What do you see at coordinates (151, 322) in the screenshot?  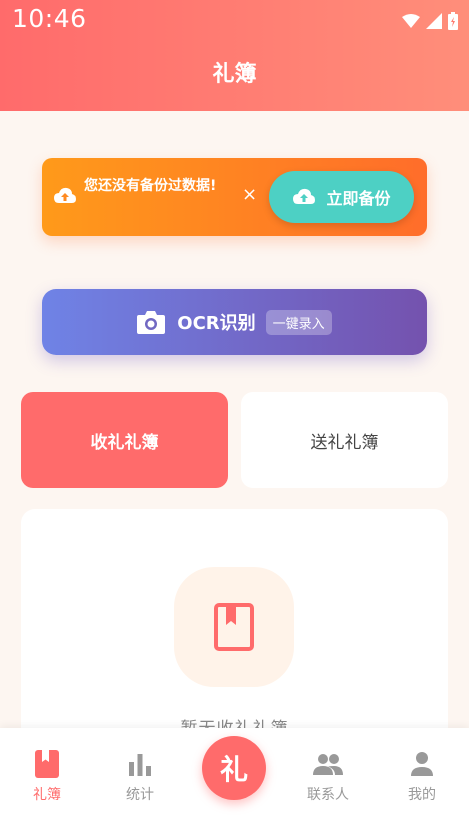 I see `camera-icon` at bounding box center [151, 322].